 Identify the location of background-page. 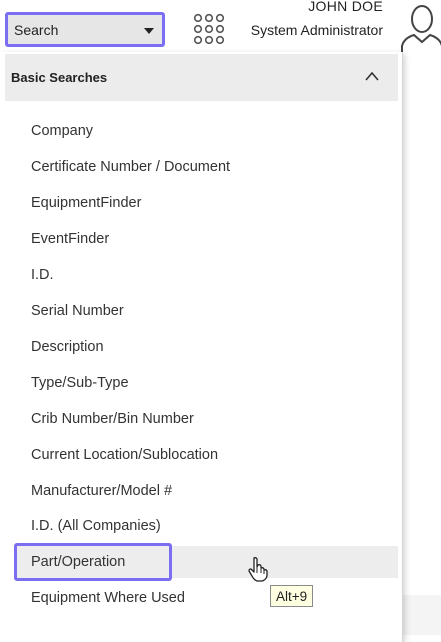
(420, 342).